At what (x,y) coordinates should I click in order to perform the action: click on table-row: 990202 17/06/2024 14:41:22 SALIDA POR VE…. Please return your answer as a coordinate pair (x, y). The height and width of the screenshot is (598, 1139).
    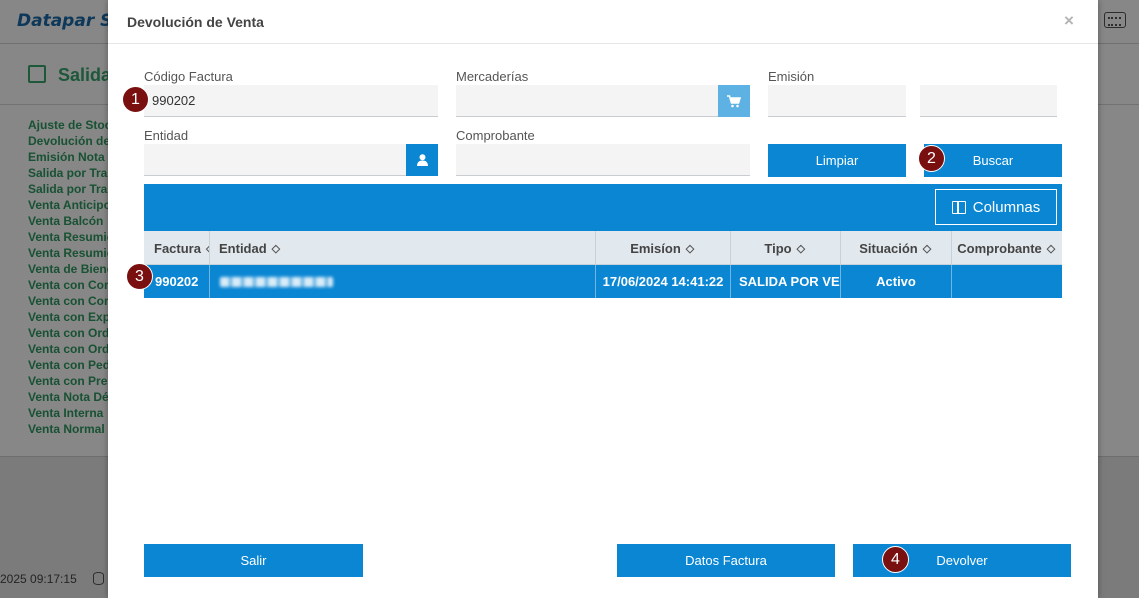
    Looking at the image, I should click on (603, 281).